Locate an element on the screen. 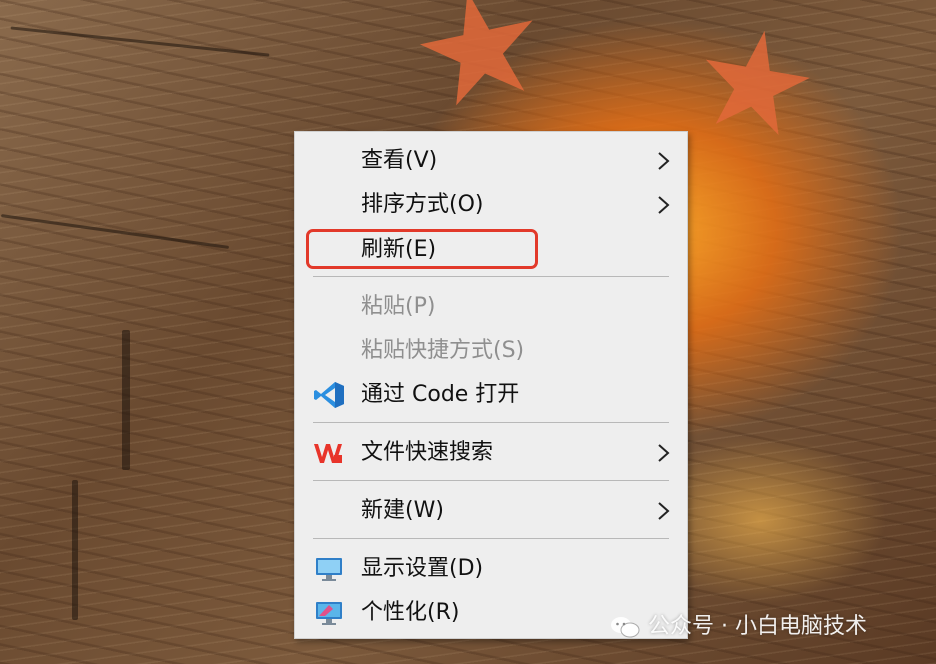 The width and height of the screenshot is (936, 664). menu-item-label: 新建(W) is located at coordinates (402, 510).